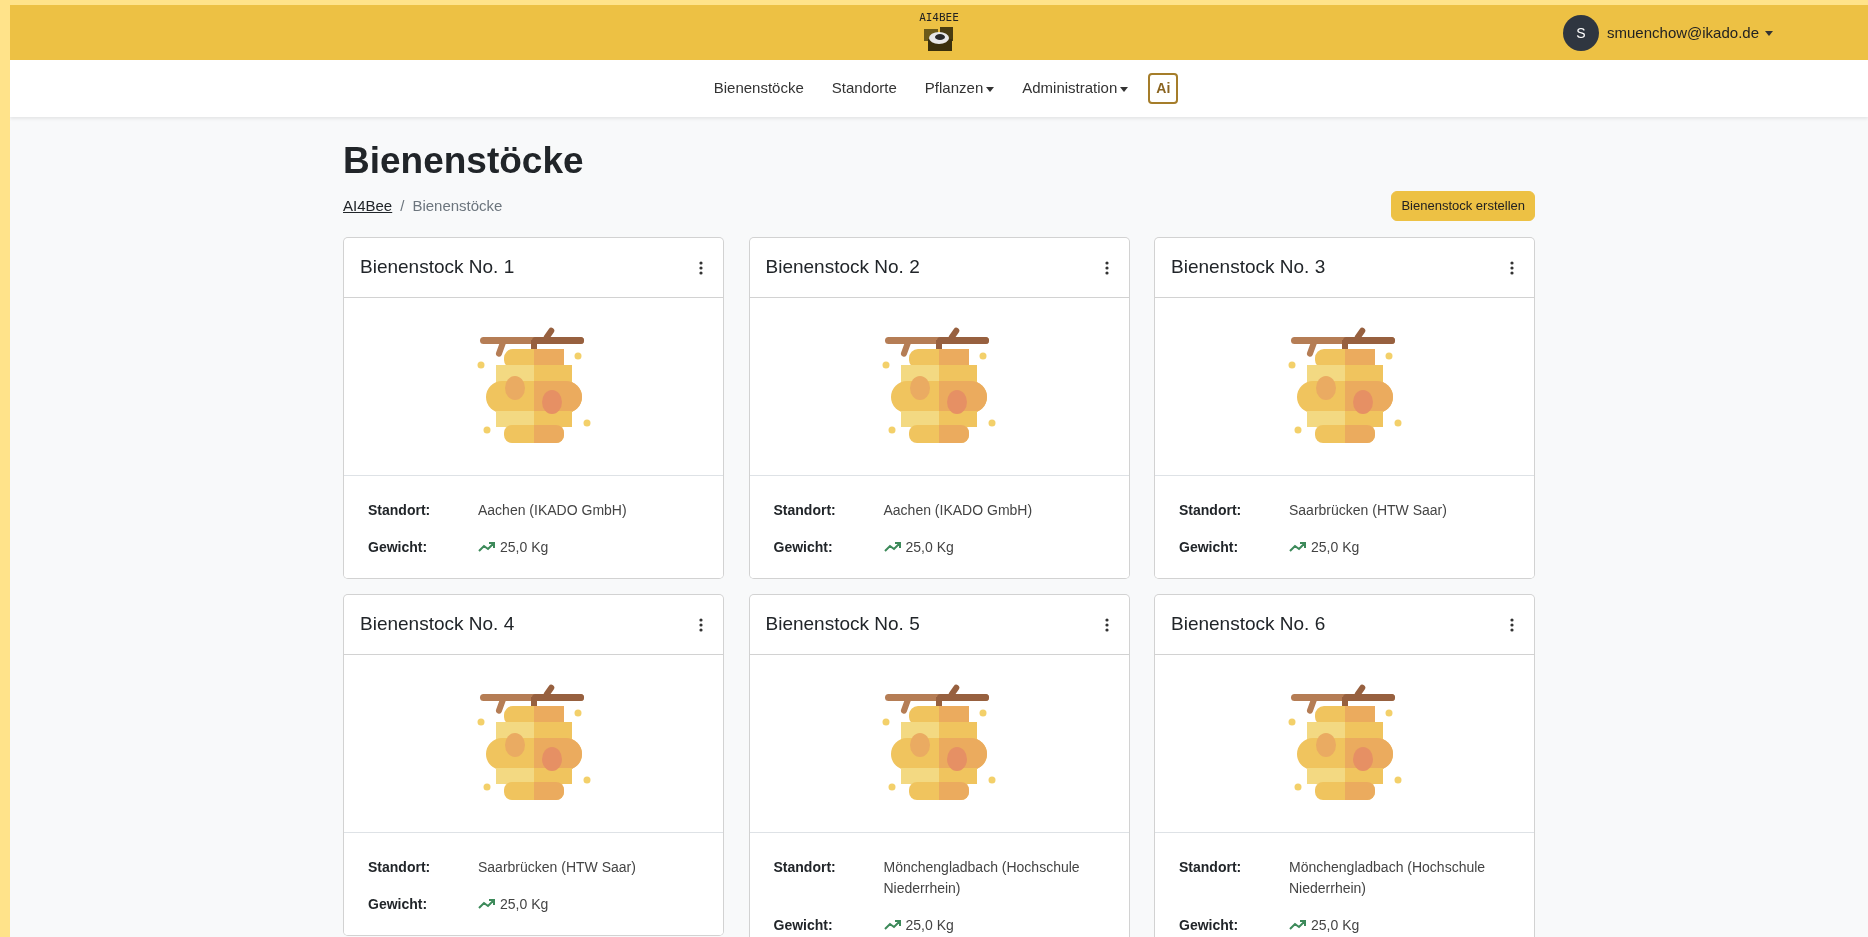 The height and width of the screenshot is (937, 1868). I want to click on card-title: Bienenstock No. 3, so click(1248, 267).